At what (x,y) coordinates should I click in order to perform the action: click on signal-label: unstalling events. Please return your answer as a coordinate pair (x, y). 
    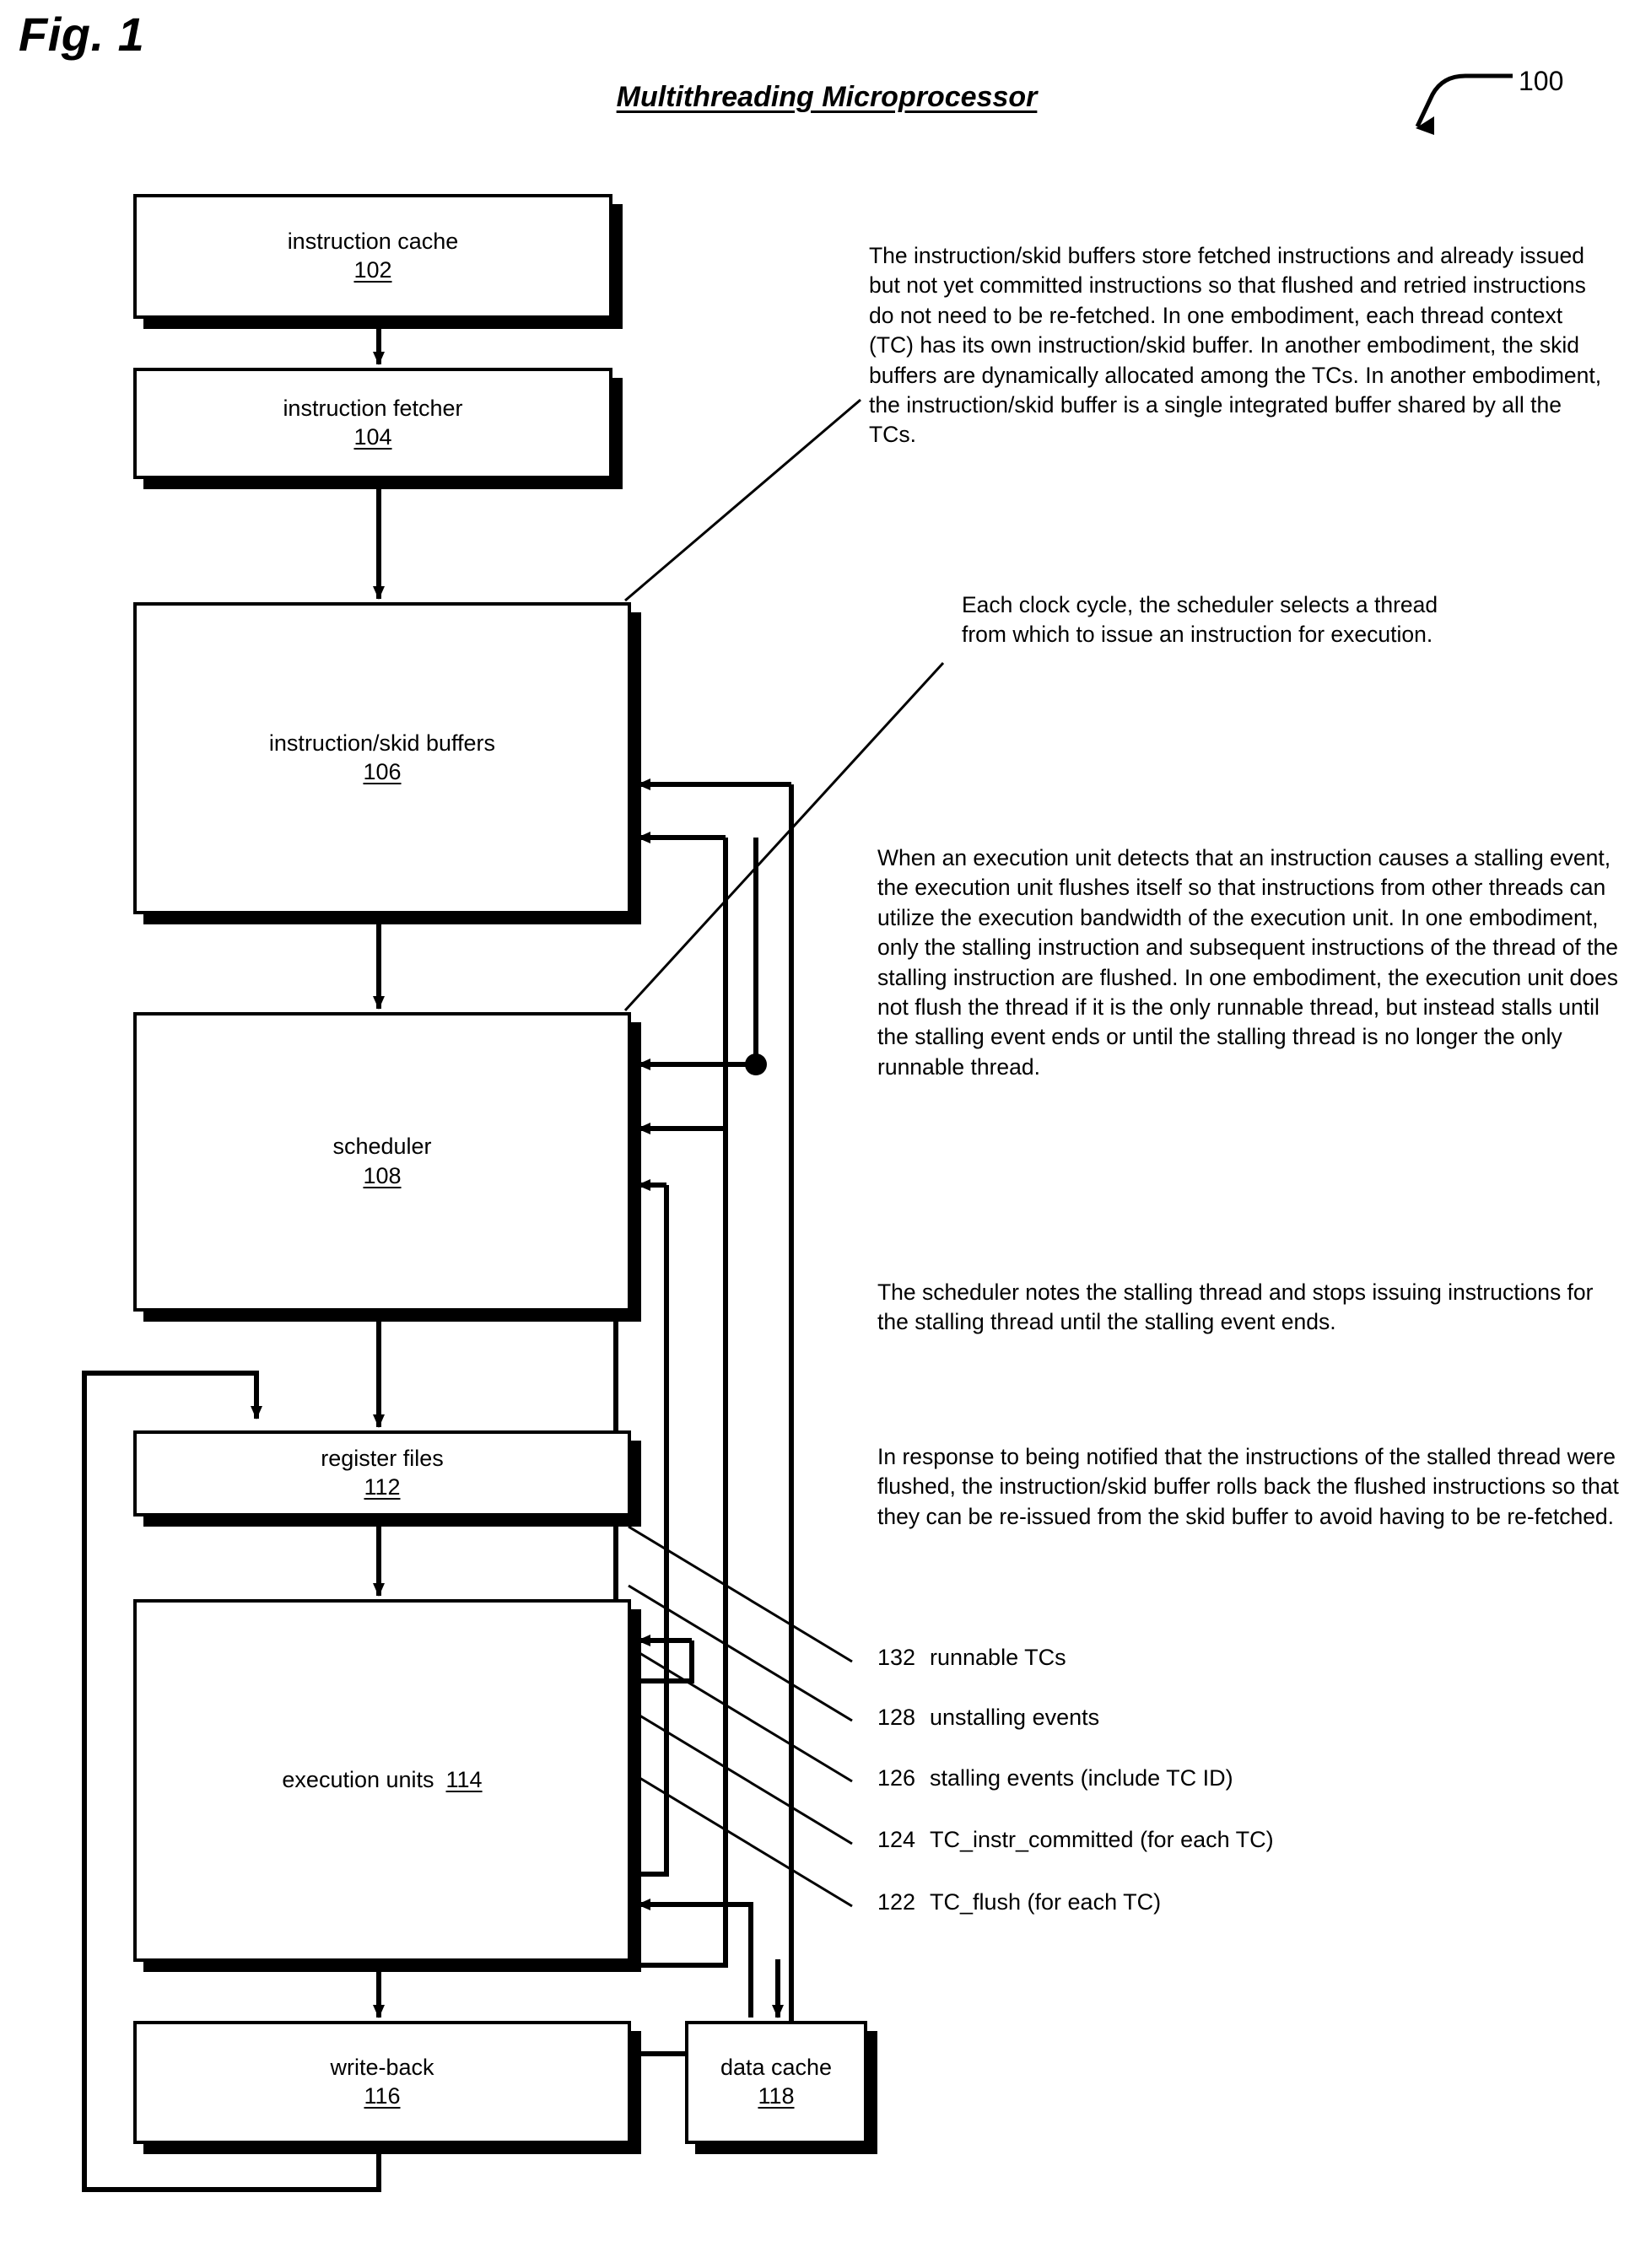
    Looking at the image, I should click on (1015, 1717).